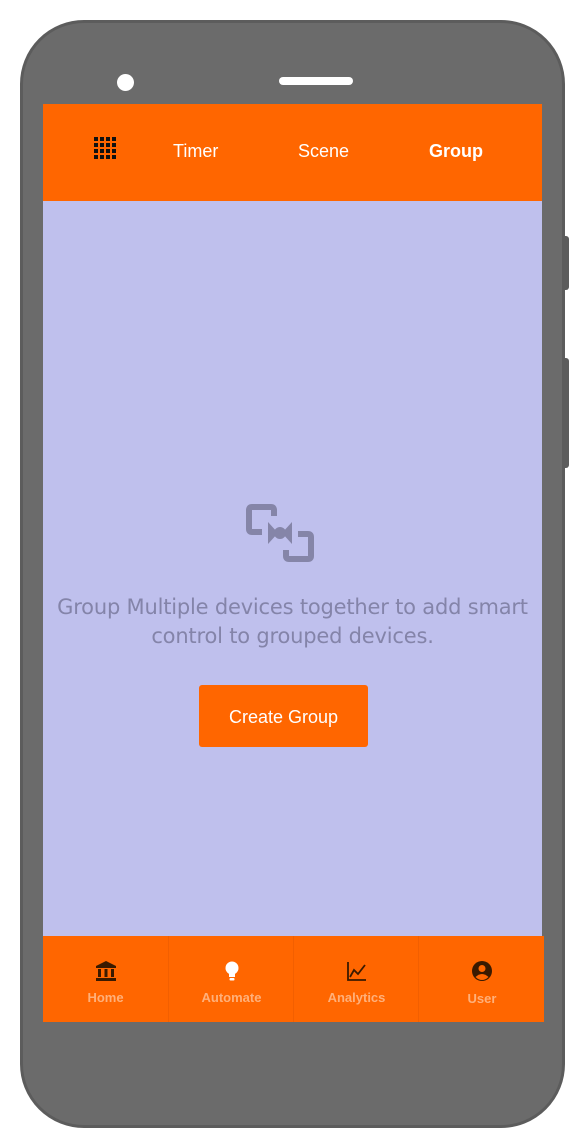  I want to click on grid-icon, so click(106, 149).